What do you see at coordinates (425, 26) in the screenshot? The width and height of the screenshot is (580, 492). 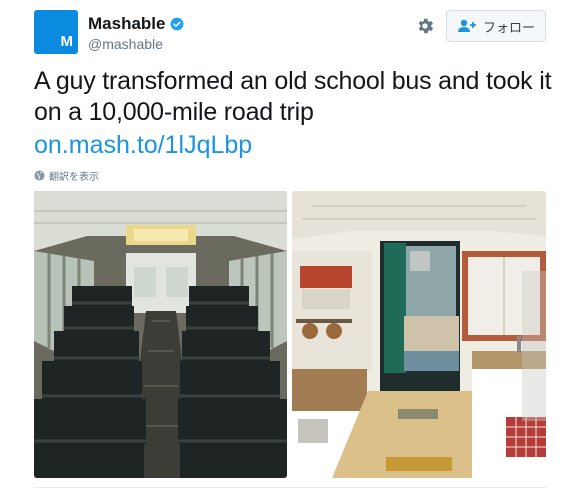 I see `gear-icon` at bounding box center [425, 26].